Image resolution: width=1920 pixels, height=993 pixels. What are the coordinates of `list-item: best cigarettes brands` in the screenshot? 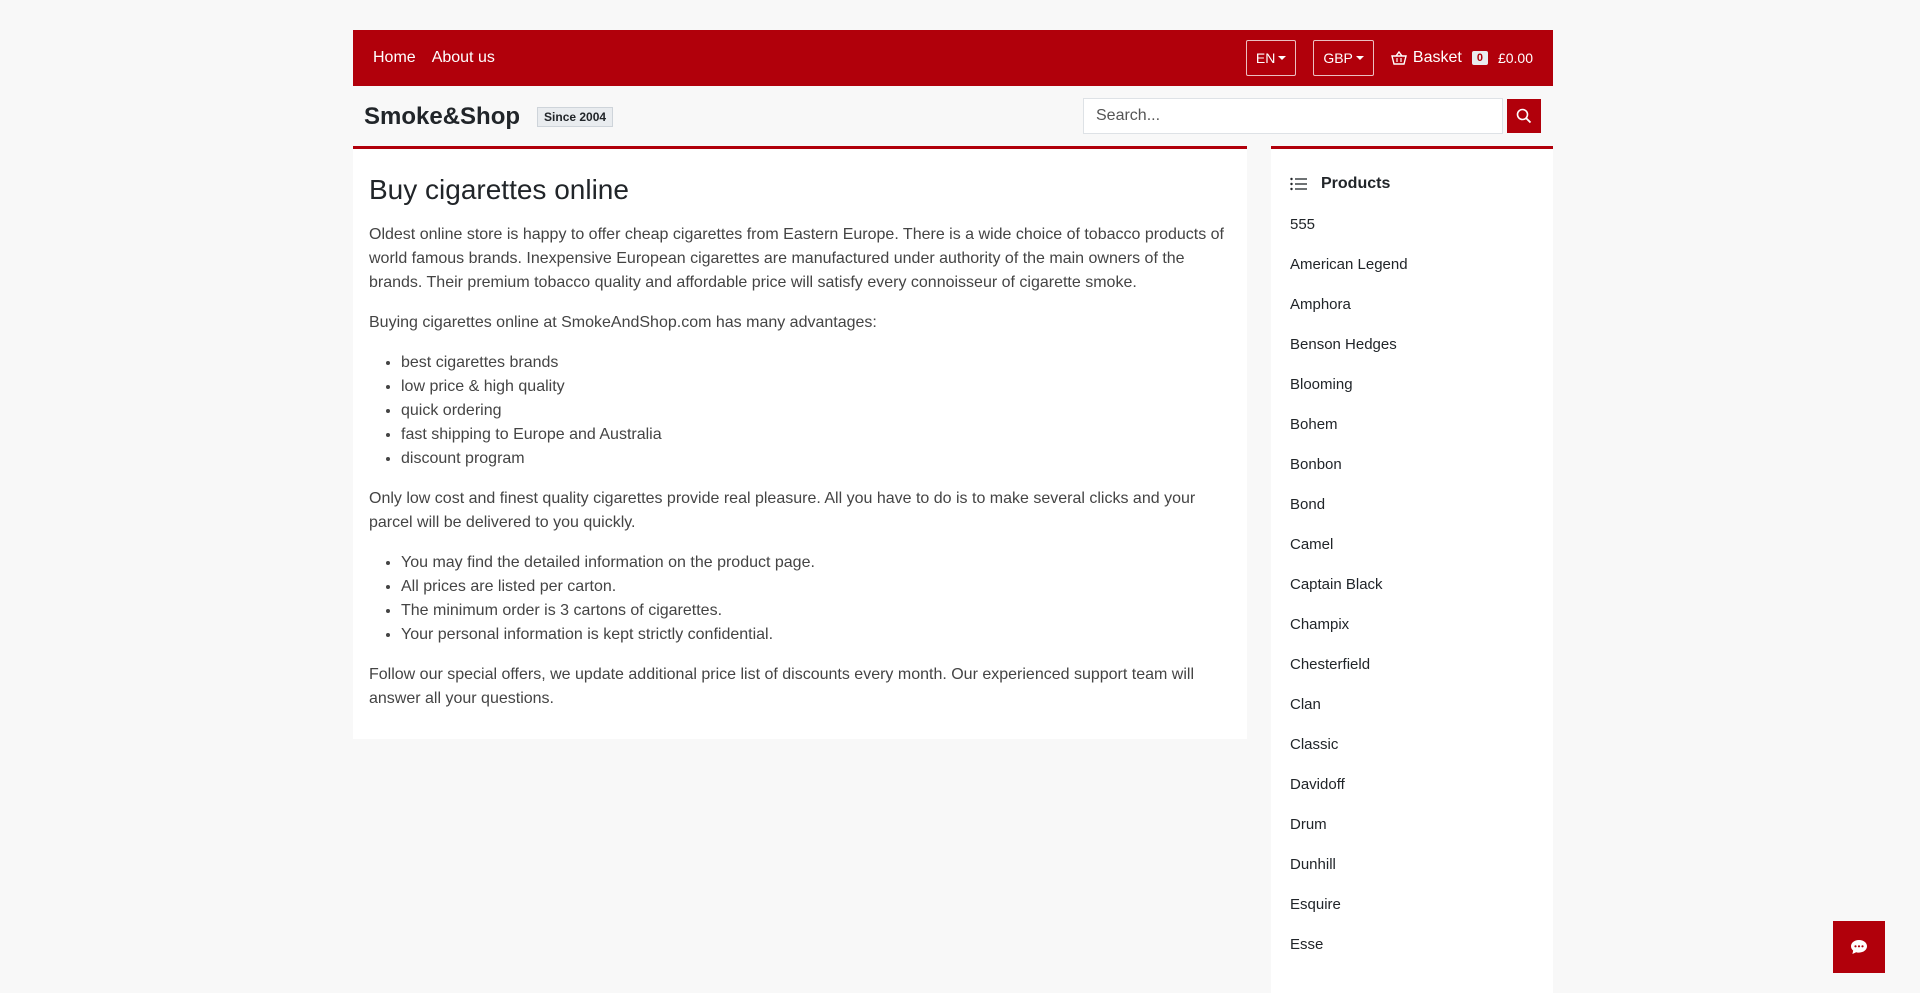 It's located at (816, 363).